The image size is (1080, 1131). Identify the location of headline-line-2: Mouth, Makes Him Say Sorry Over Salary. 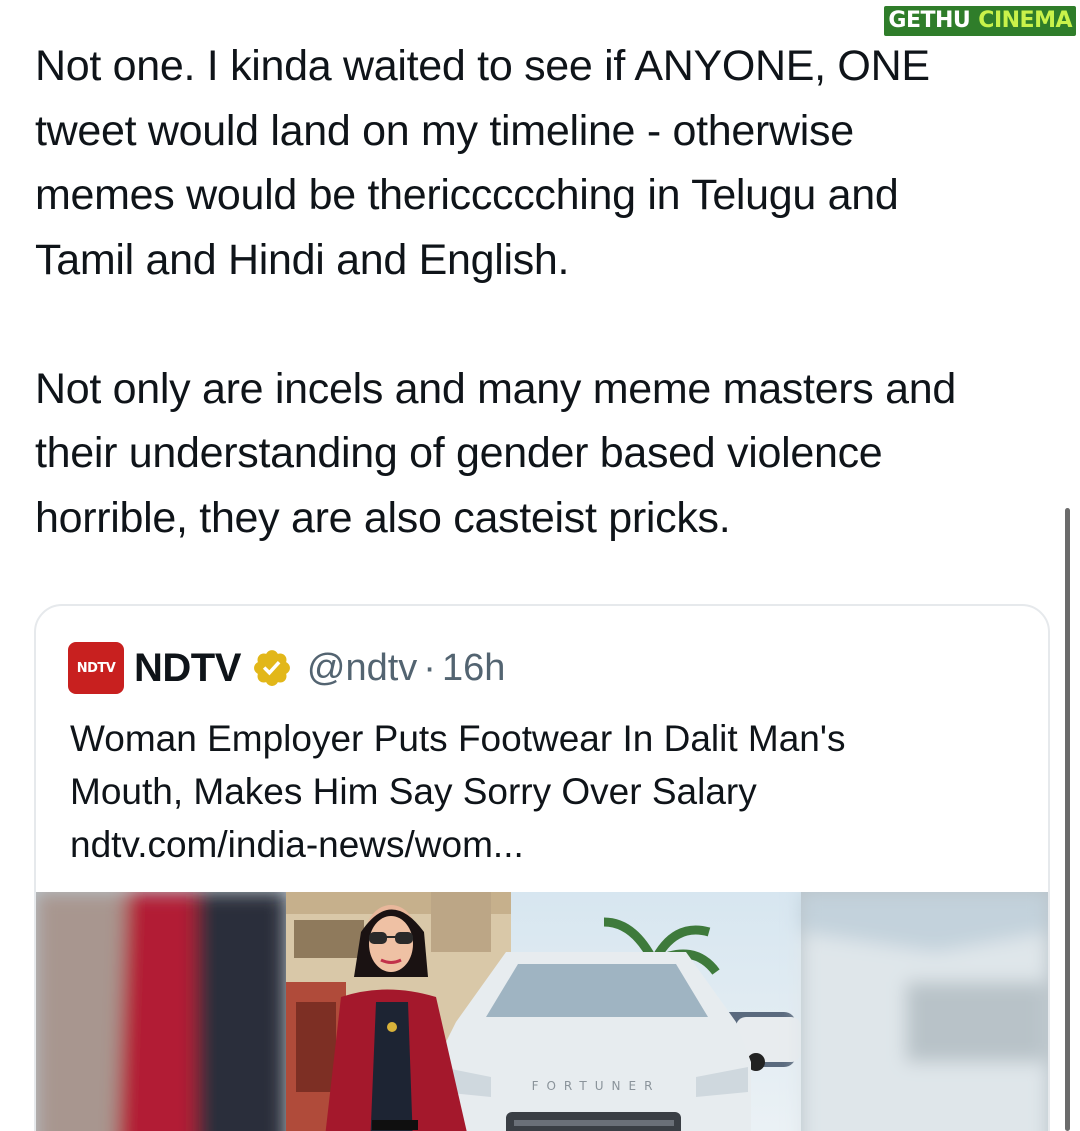
(413, 791).